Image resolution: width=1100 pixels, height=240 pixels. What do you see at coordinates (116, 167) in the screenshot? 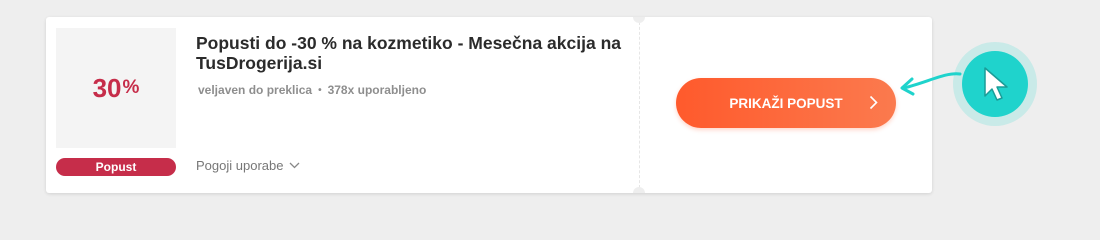
I see `type-badge: Popust` at bounding box center [116, 167].